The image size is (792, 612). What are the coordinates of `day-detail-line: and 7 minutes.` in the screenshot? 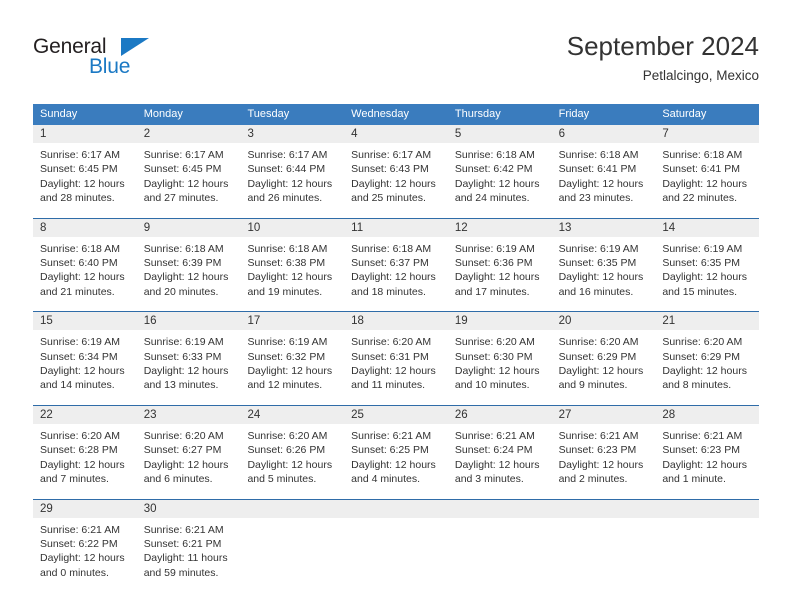 It's located at (74, 479).